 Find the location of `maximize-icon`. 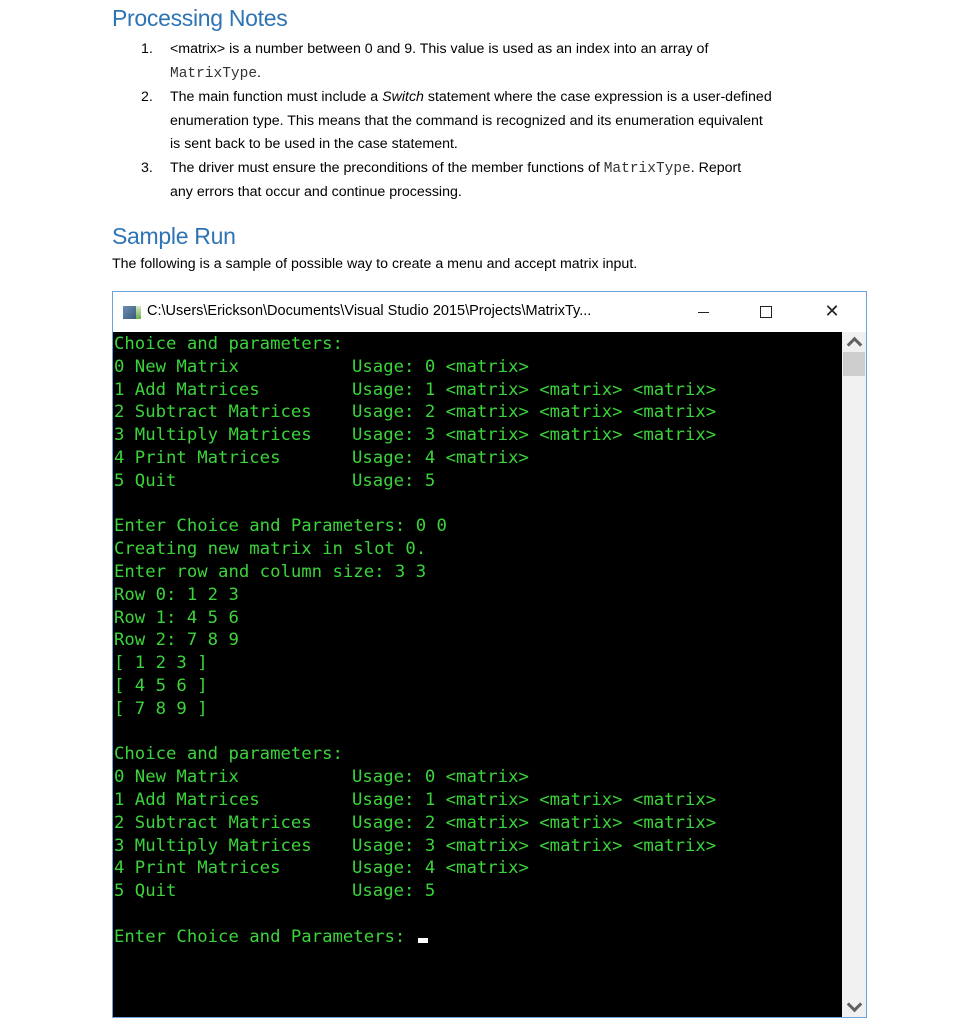

maximize-icon is located at coordinates (766, 312).